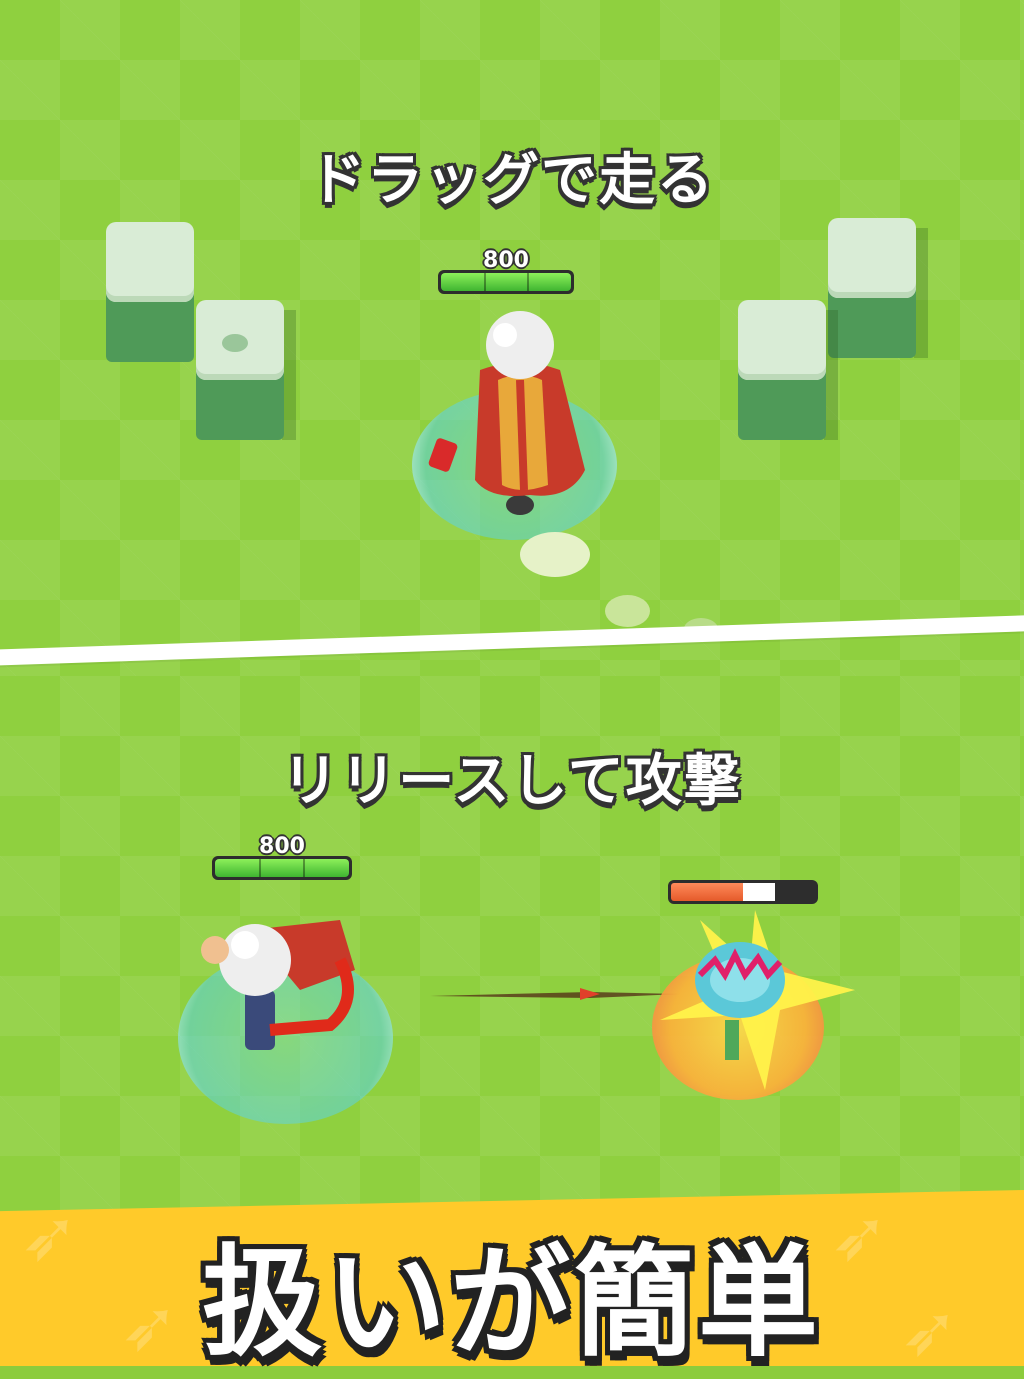  Describe the element at coordinates (512, 1303) in the screenshot. I see `banner-title: 扱いが簡単` at that location.